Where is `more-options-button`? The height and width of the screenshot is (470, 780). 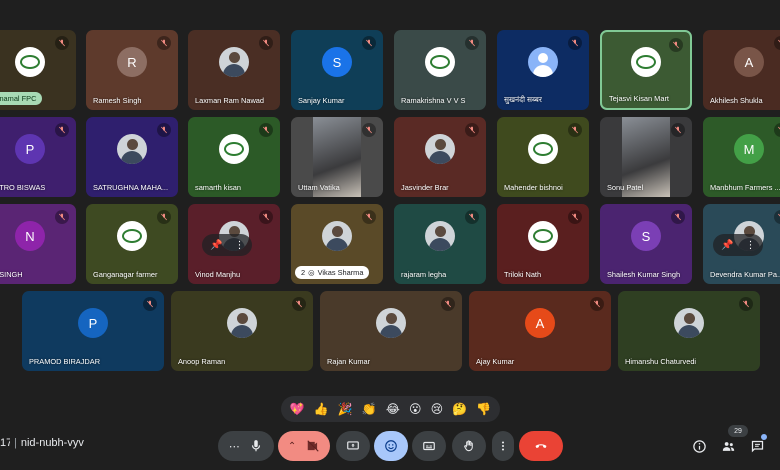 more-options-button is located at coordinates (503, 446).